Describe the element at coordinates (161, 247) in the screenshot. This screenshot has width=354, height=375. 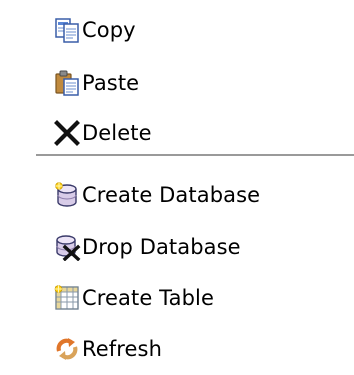
I see `menu-item-label: Drop Database` at that location.